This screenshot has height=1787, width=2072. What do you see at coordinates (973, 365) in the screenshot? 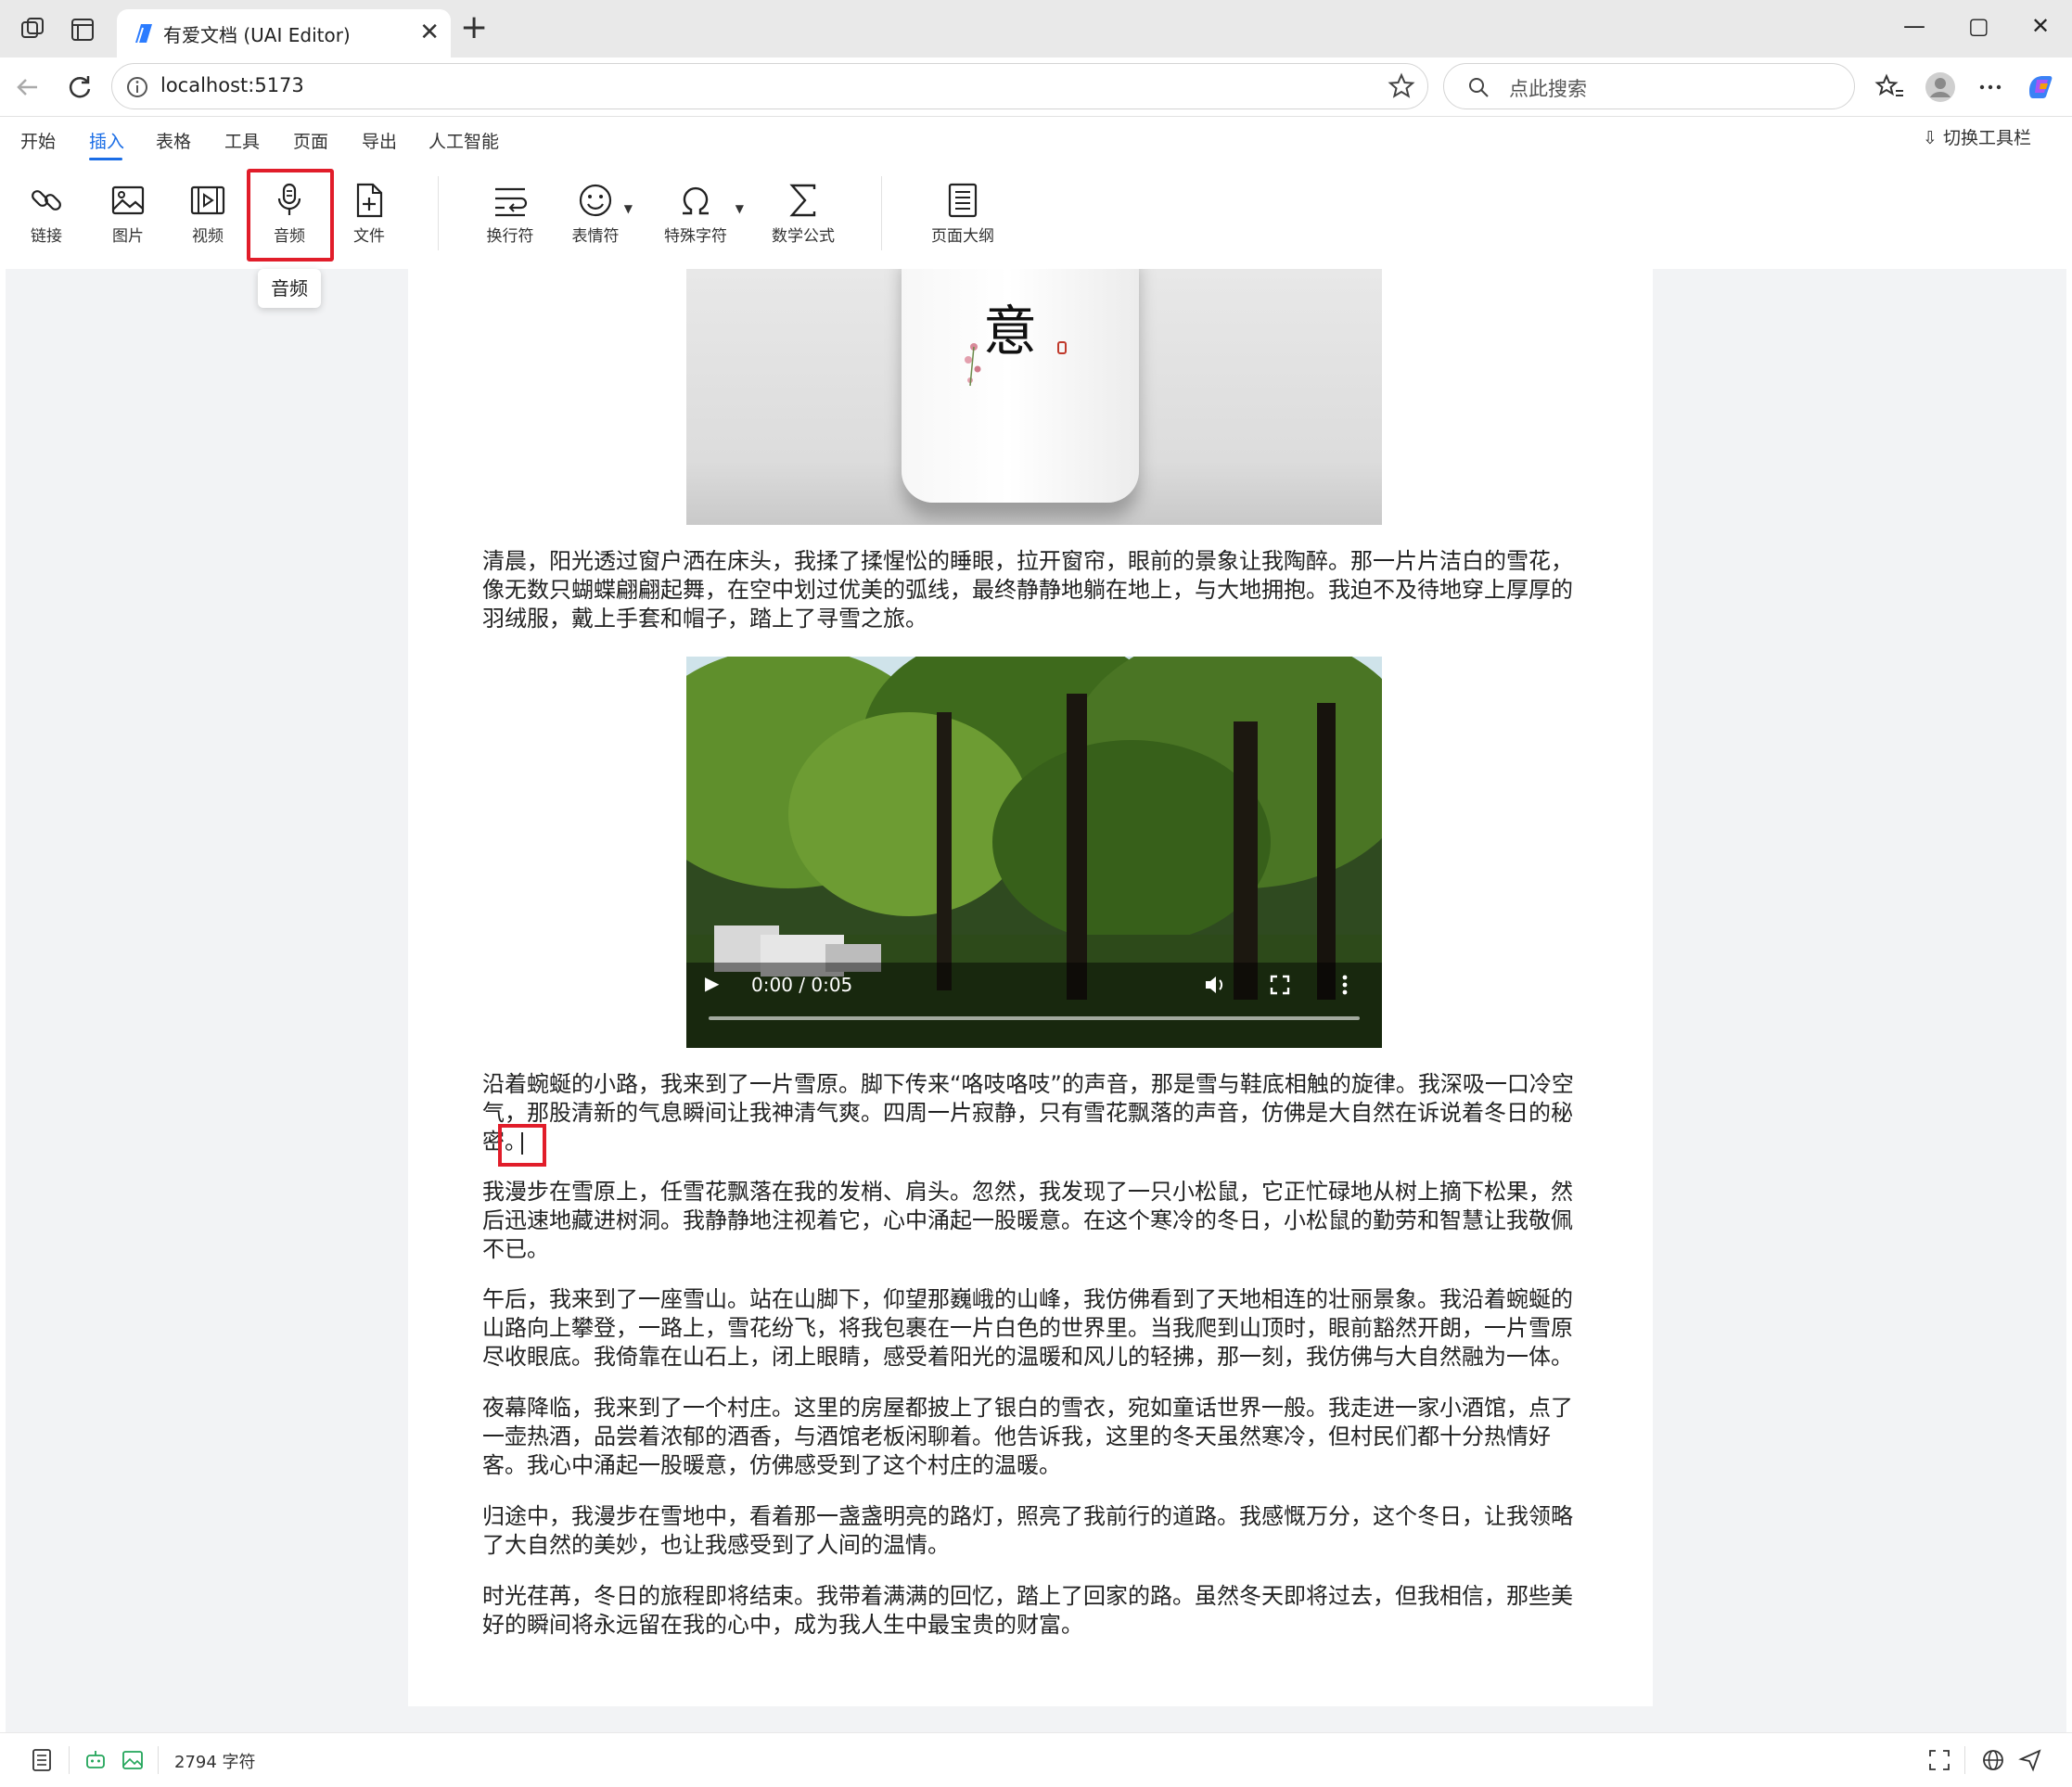
I see `flower-decoration-icon` at bounding box center [973, 365].